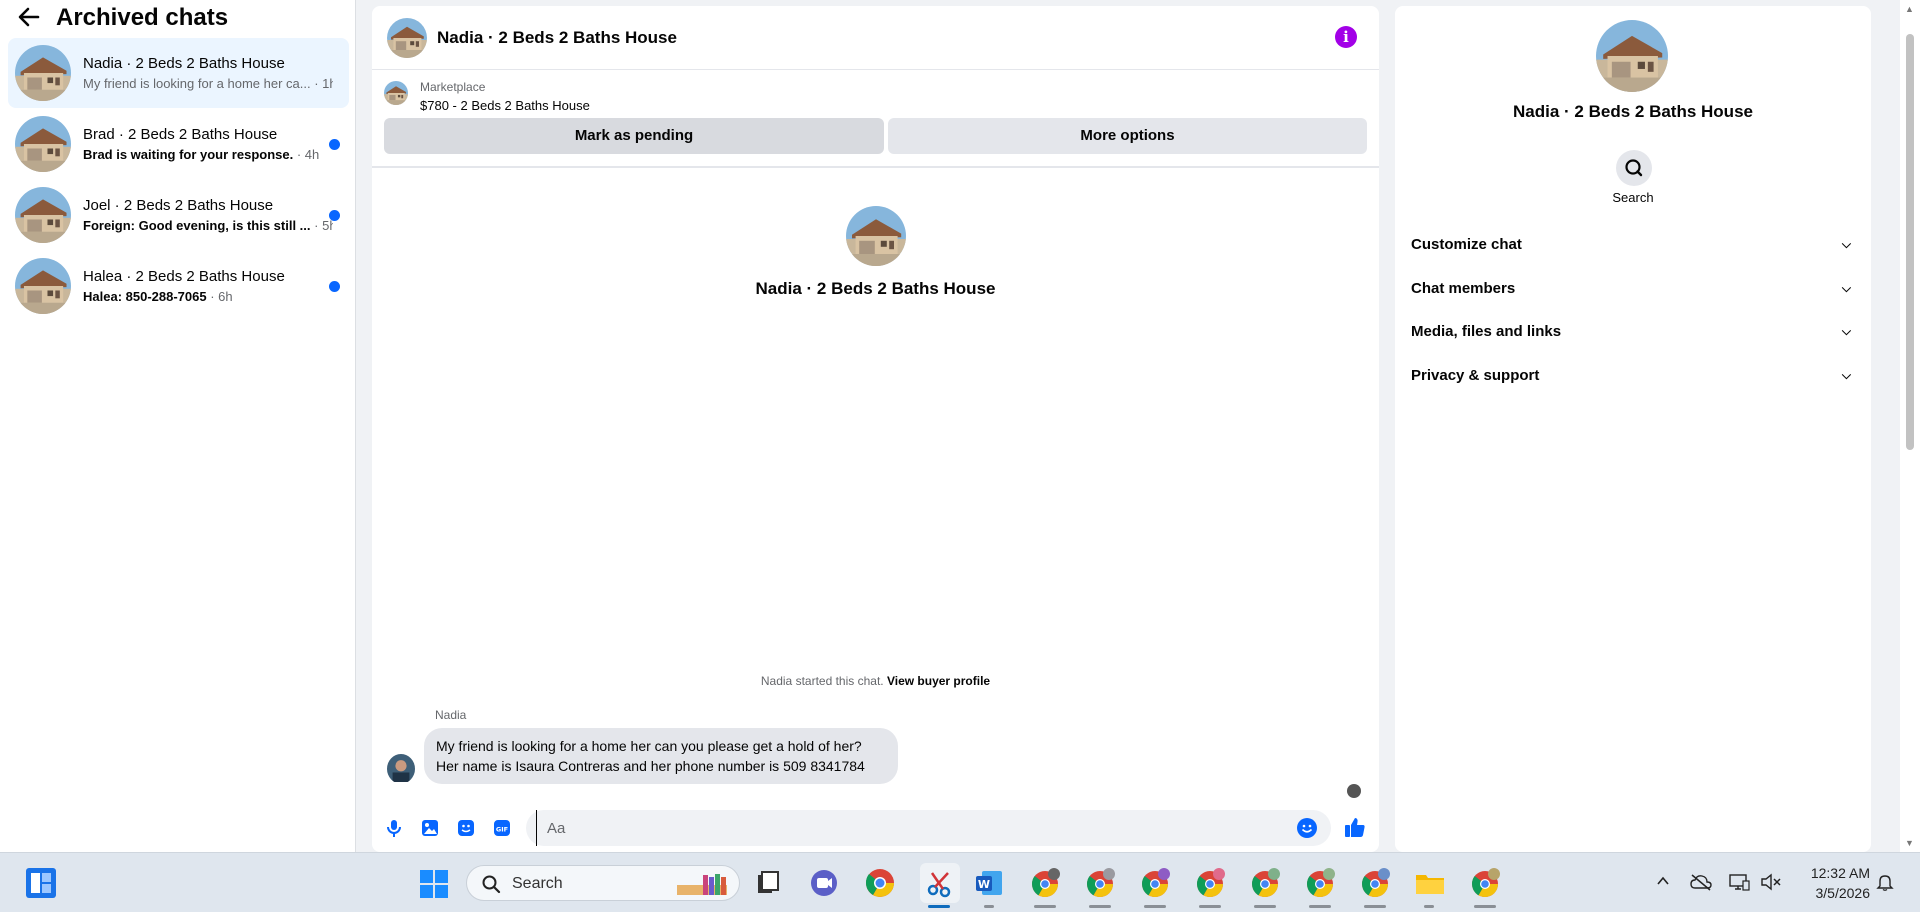 The width and height of the screenshot is (1920, 912). Describe the element at coordinates (880, 883) in the screenshot. I see `chrome-icon` at that location.